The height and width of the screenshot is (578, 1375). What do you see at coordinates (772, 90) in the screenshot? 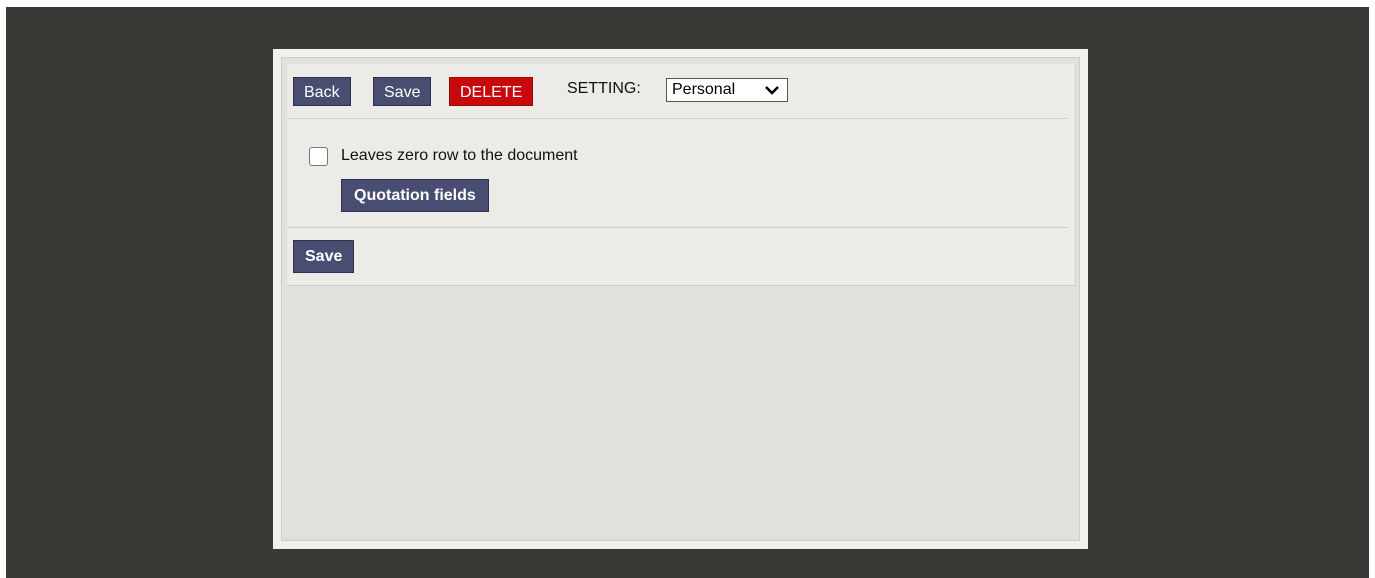
I see `chevron-down-icon` at bounding box center [772, 90].